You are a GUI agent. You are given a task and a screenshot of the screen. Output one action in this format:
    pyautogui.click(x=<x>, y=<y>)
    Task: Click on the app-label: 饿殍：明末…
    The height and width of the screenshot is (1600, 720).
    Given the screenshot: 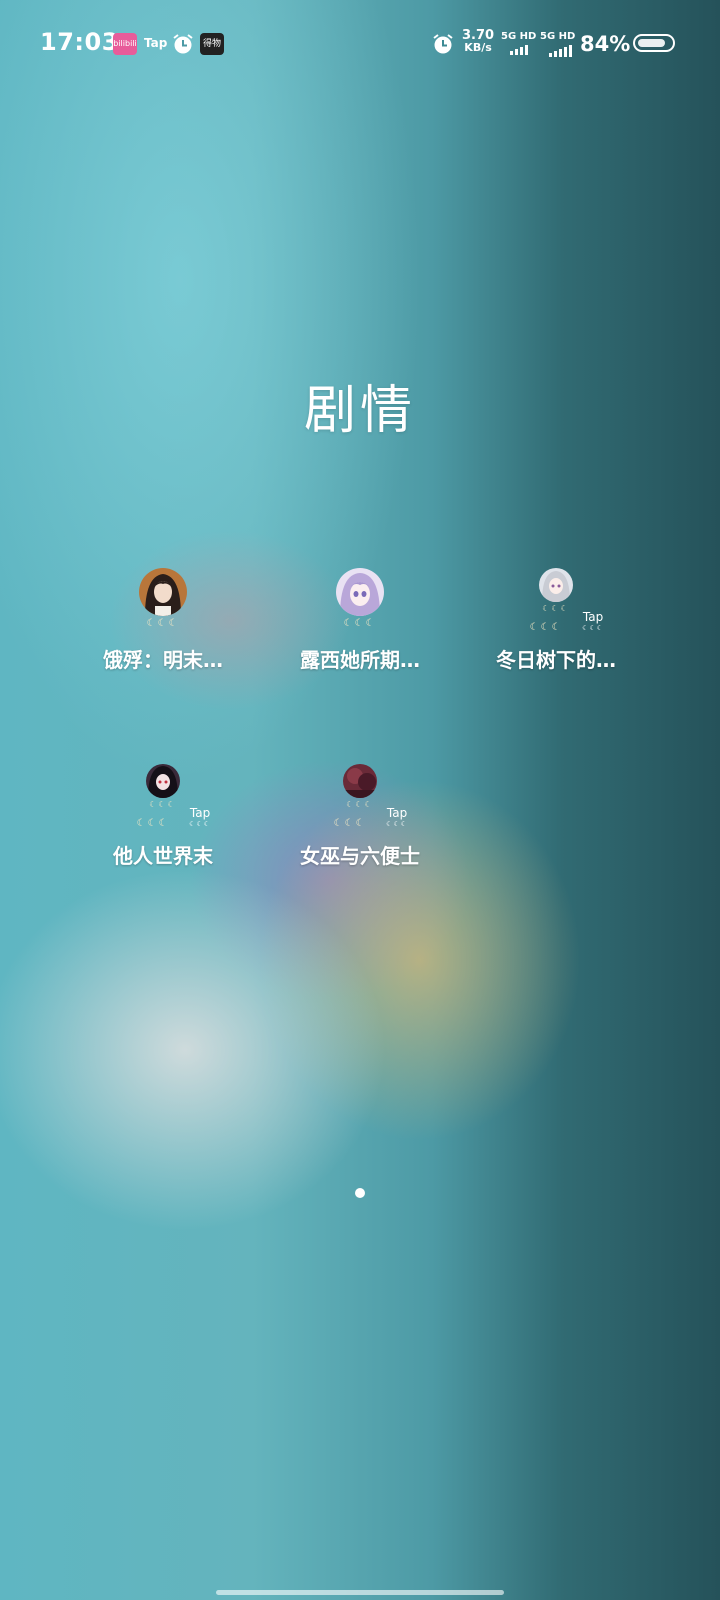 What is the action you would take?
    pyautogui.click(x=163, y=660)
    